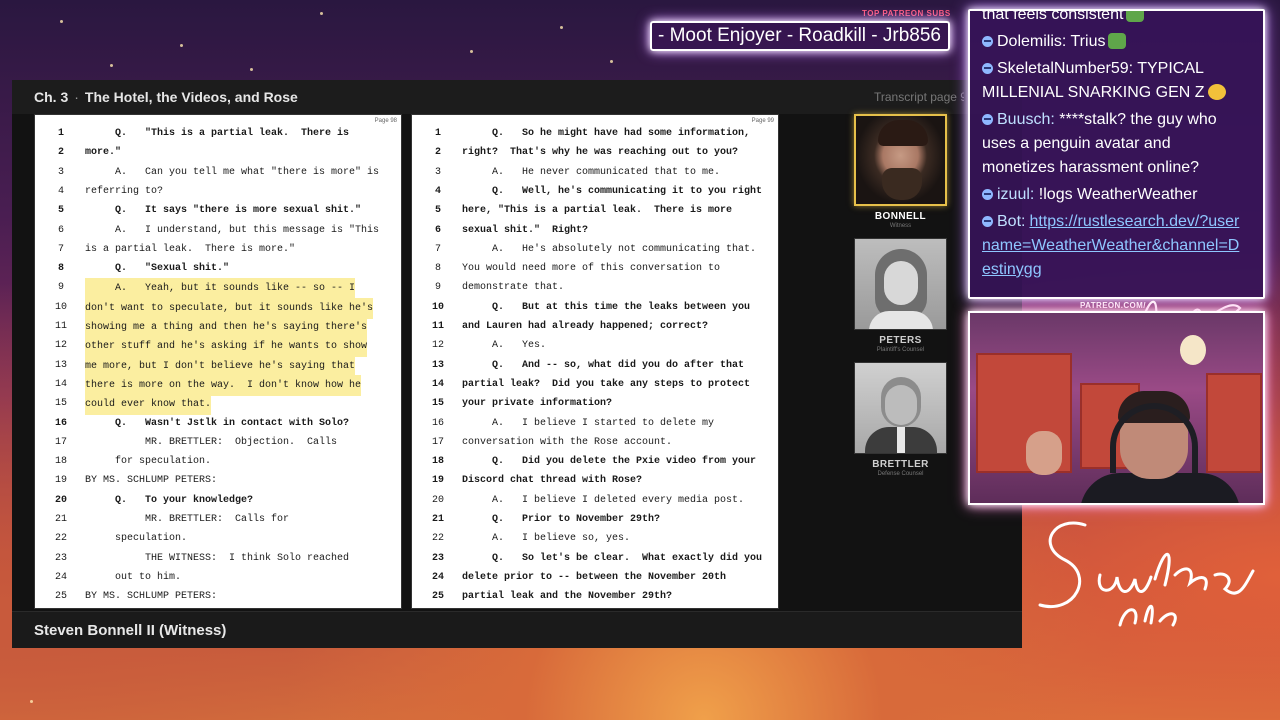 Image resolution: width=1280 pixels, height=720 pixels. Describe the element at coordinates (1065, 68) in the screenshot. I see `chat-username: SkeletalNumber59:` at that location.